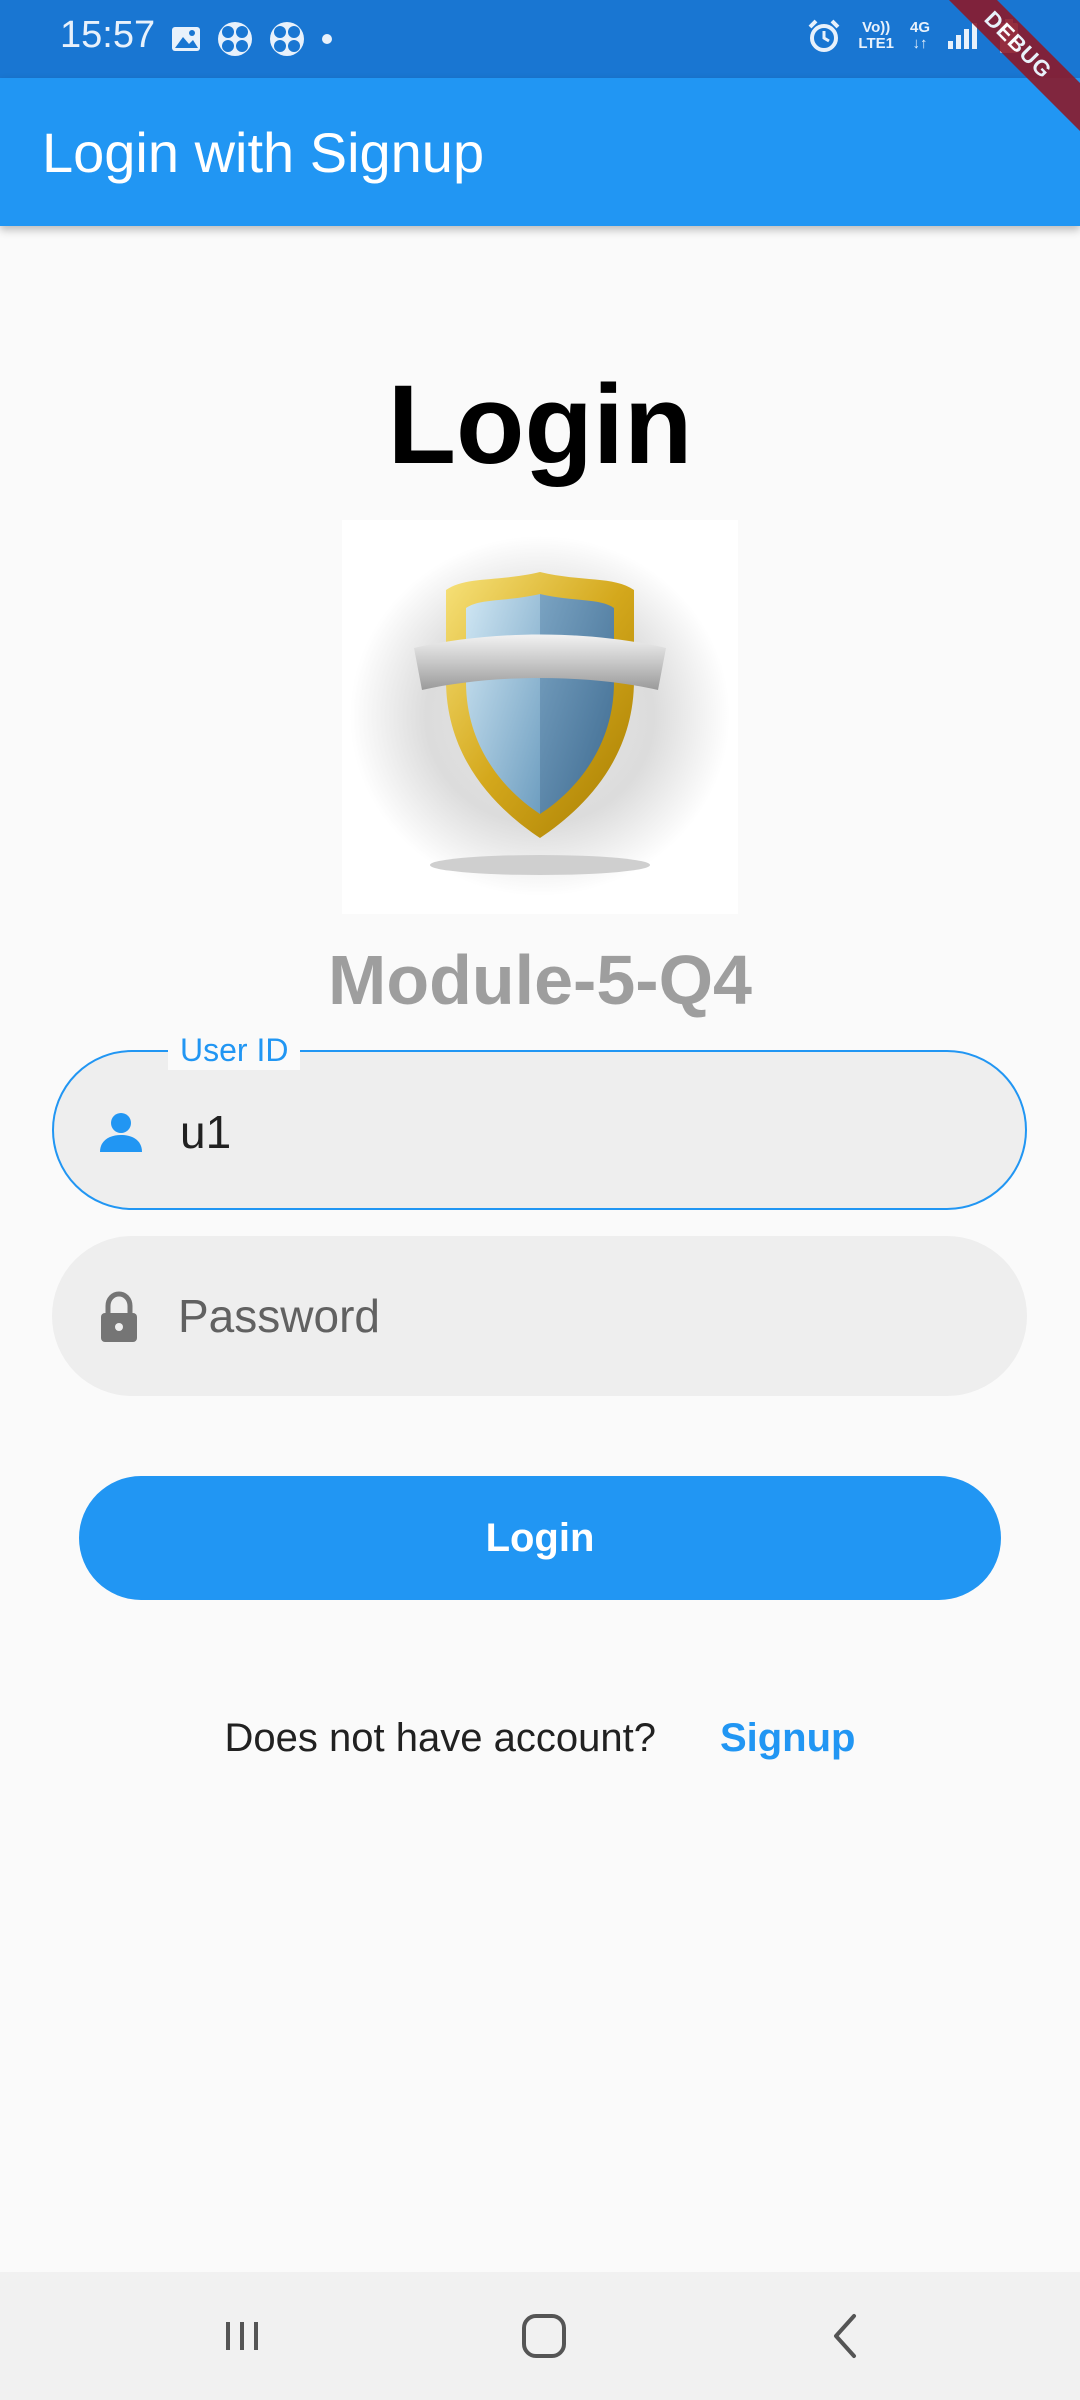 This screenshot has width=1080, height=2400. Describe the element at coordinates (824, 35) in the screenshot. I see `alarm-icon` at that location.